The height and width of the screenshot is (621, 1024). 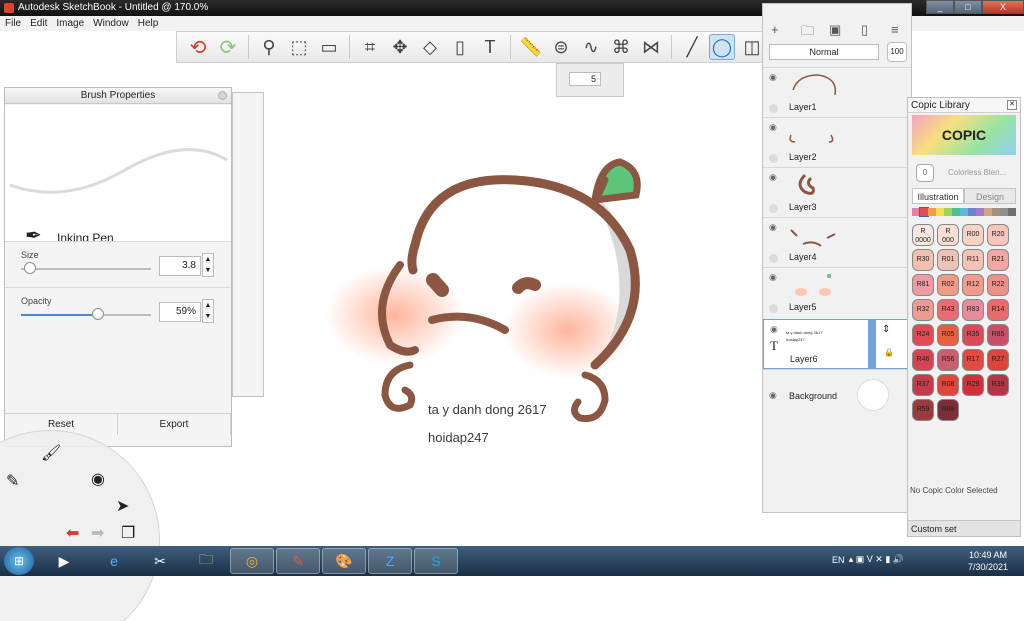 What do you see at coordinates (923, 310) in the screenshot?
I see `copic-swatch: R32` at bounding box center [923, 310].